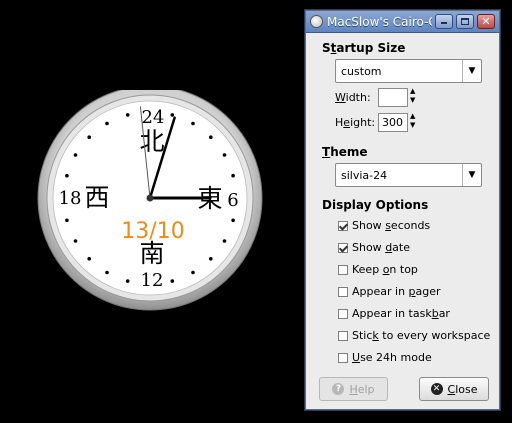 The width and height of the screenshot is (512, 423). I want to click on startup-size-value: custom, so click(361, 71).